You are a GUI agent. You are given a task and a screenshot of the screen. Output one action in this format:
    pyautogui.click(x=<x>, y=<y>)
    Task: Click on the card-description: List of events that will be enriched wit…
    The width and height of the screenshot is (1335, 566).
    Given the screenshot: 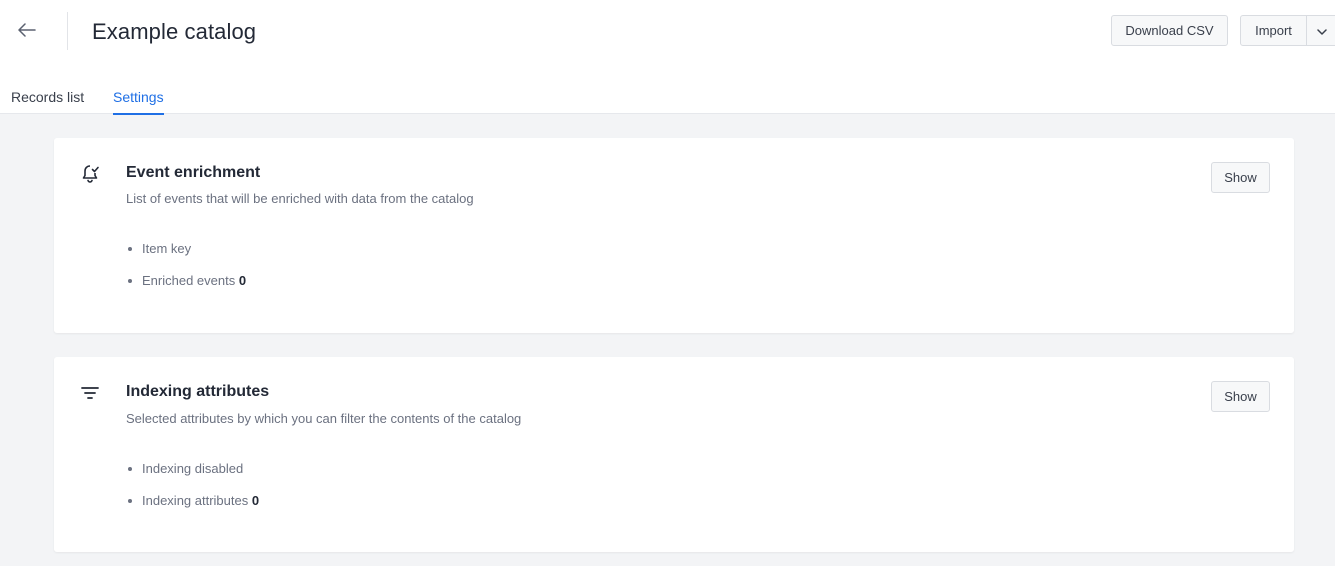 What is the action you would take?
    pyautogui.click(x=300, y=198)
    